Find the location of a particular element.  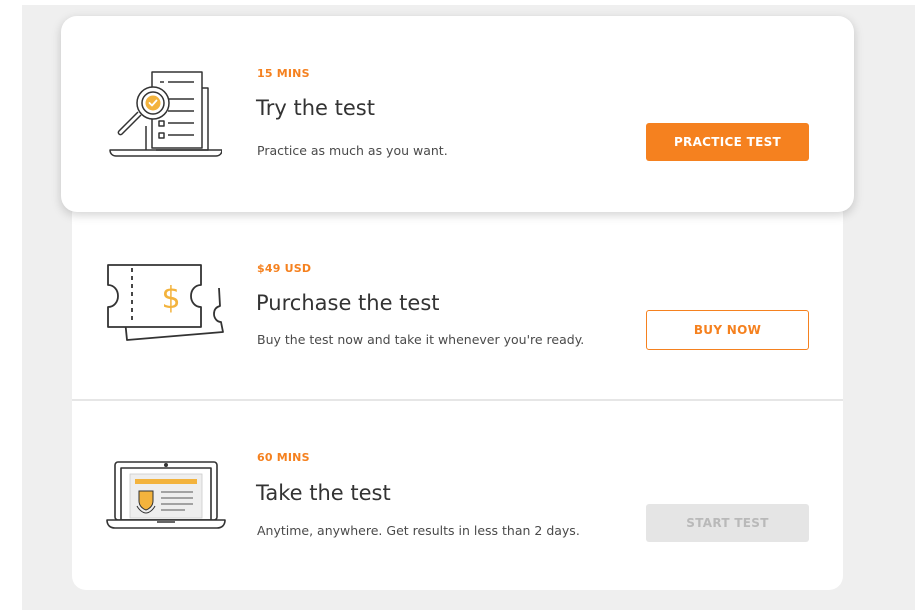

practice-test-button: PRACTICE TEST is located at coordinates (727, 142).